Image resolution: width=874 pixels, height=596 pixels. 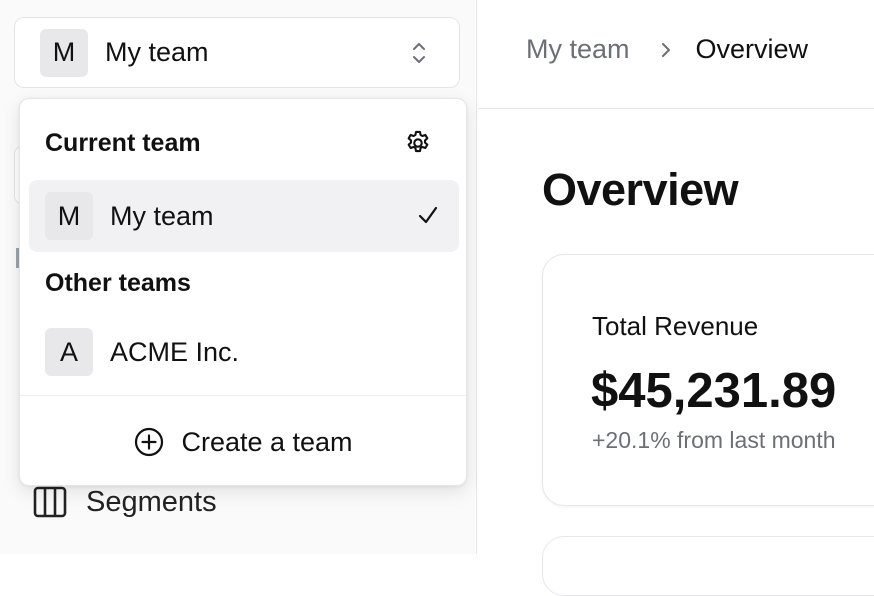 I want to click on team-avatar: A, so click(x=69, y=352).